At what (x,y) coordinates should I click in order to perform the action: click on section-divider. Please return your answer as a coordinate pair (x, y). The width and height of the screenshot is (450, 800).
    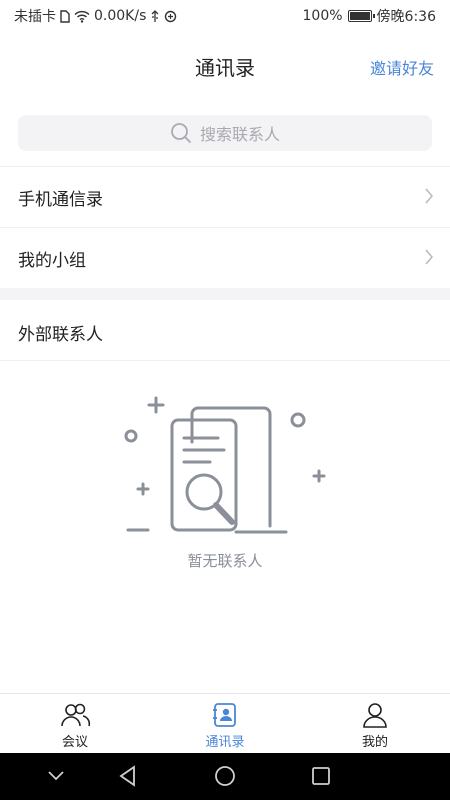
    Looking at the image, I should click on (225, 294).